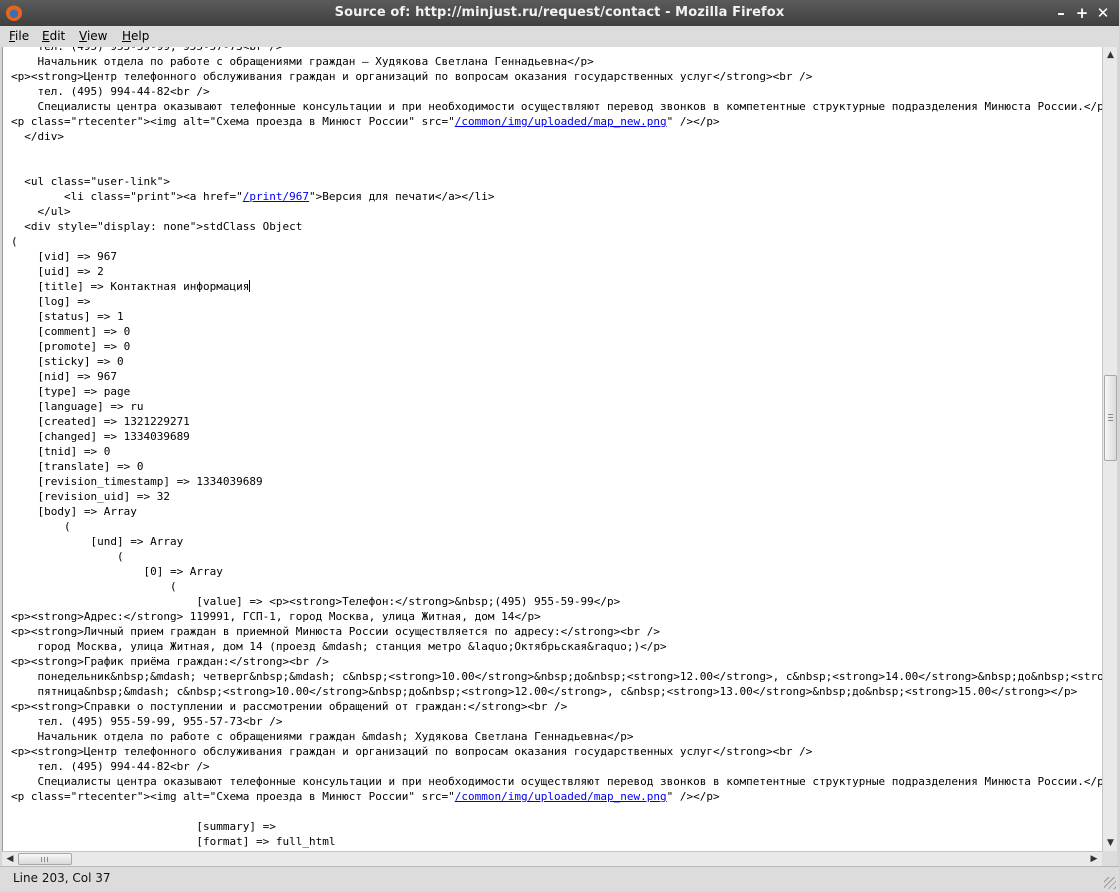 The height and width of the screenshot is (892, 1119). What do you see at coordinates (64, 376) in the screenshot?
I see `source-text: [nid] => 967` at bounding box center [64, 376].